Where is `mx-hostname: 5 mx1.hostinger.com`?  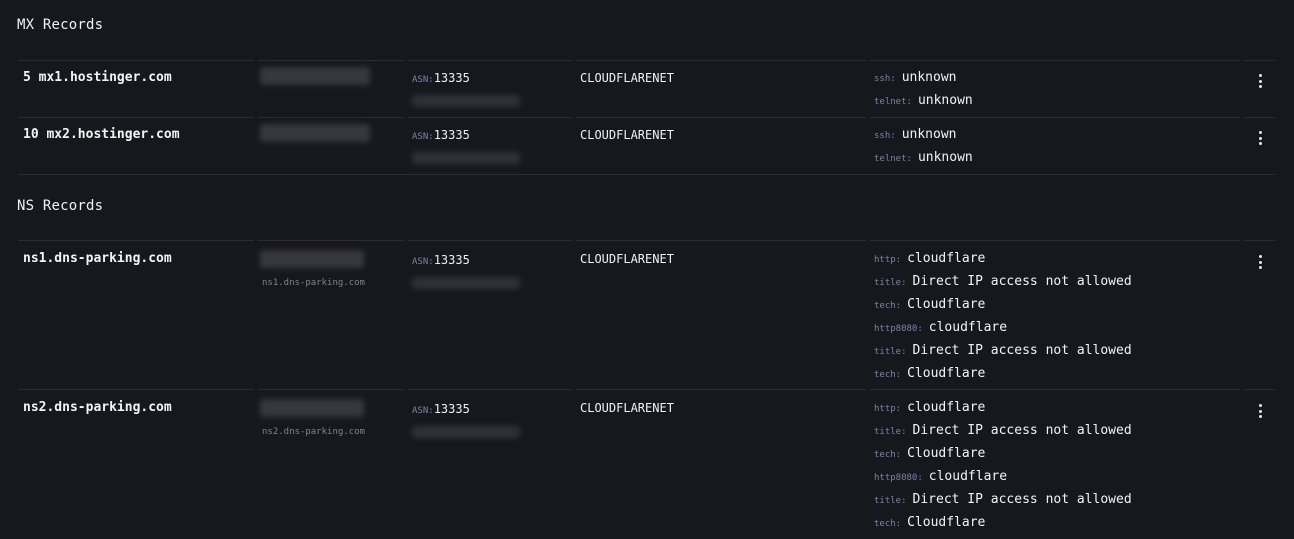
mx-hostname: 5 mx1.hostinger.com is located at coordinates (97, 77).